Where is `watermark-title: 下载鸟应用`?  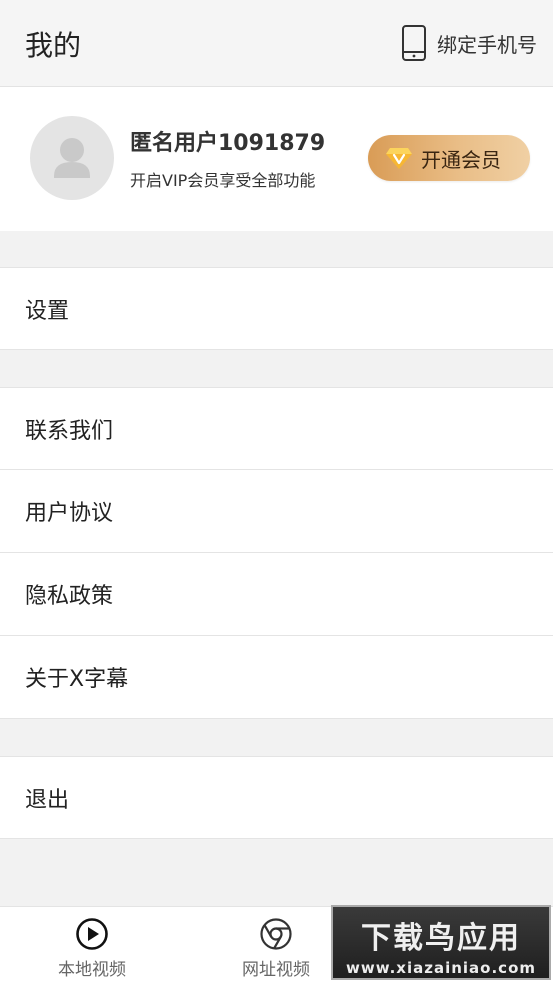
watermark-title: 下载鸟应用 is located at coordinates (441, 938).